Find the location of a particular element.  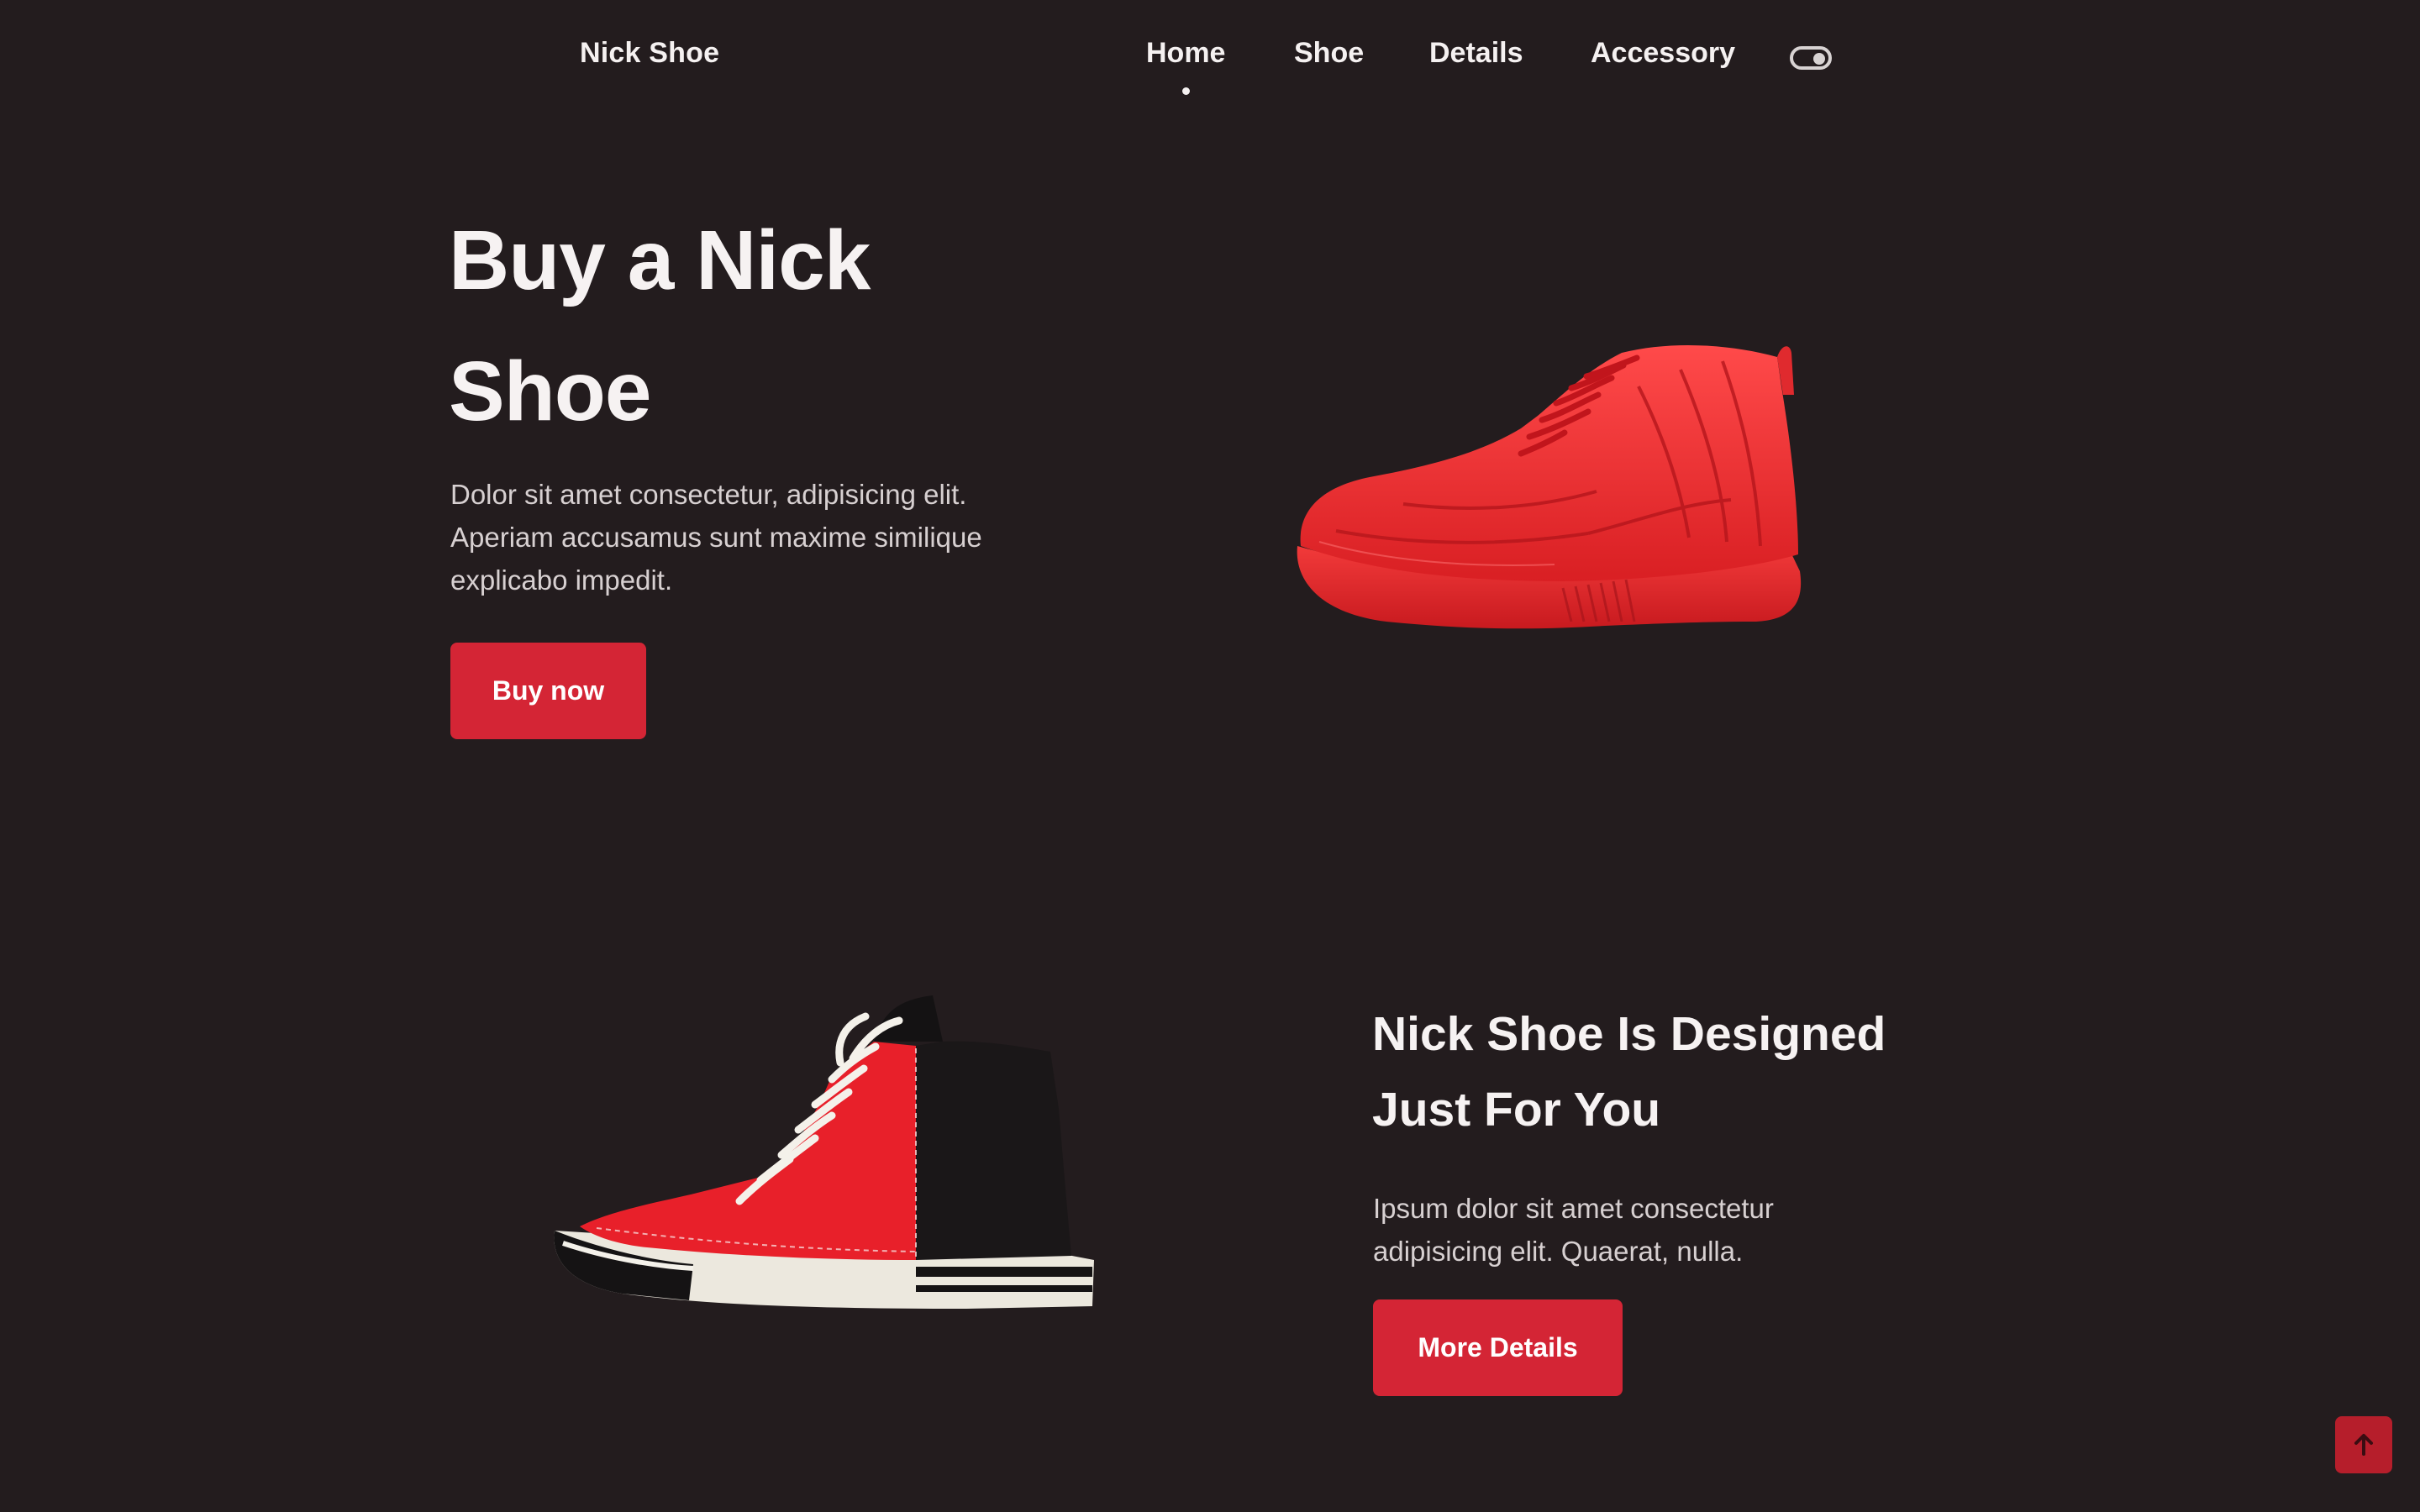

hero-description-line: Aperiam accusamus sunt maxime similique is located at coordinates (716, 537).